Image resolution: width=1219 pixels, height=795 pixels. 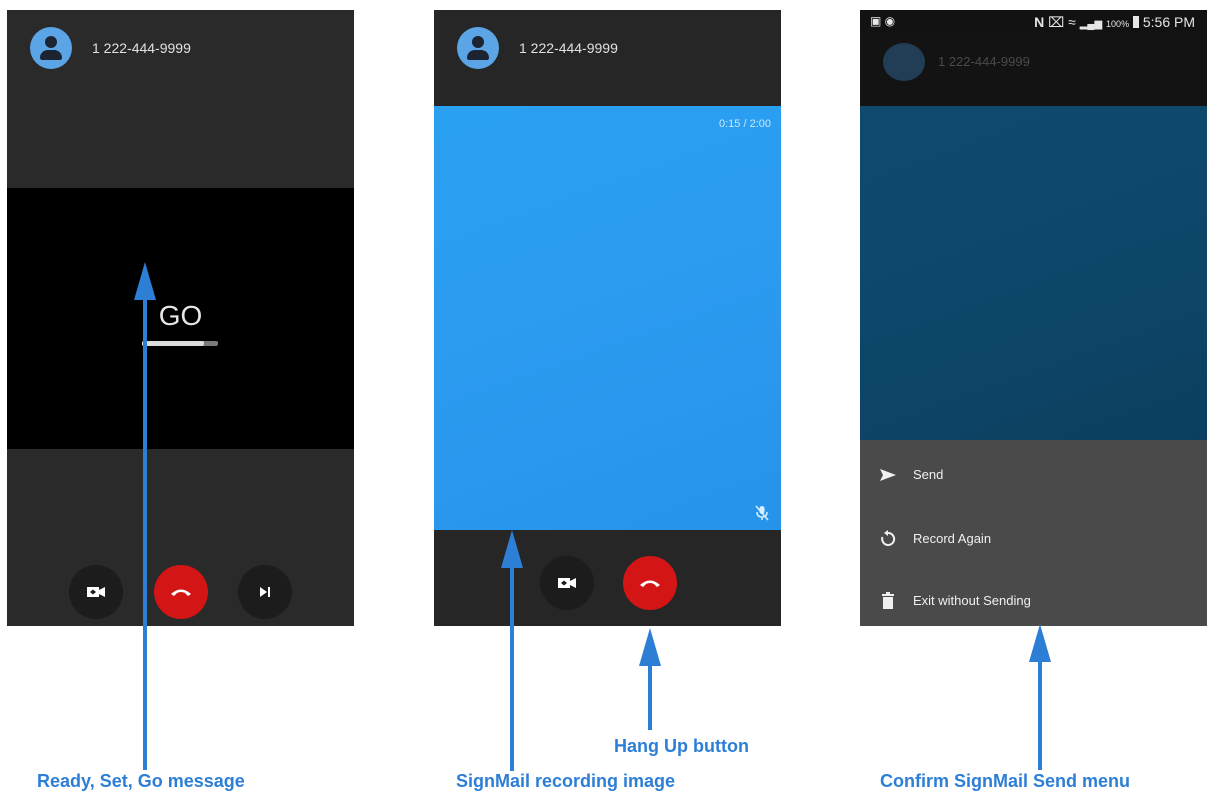 What do you see at coordinates (888, 538) in the screenshot?
I see `record-again-icon` at bounding box center [888, 538].